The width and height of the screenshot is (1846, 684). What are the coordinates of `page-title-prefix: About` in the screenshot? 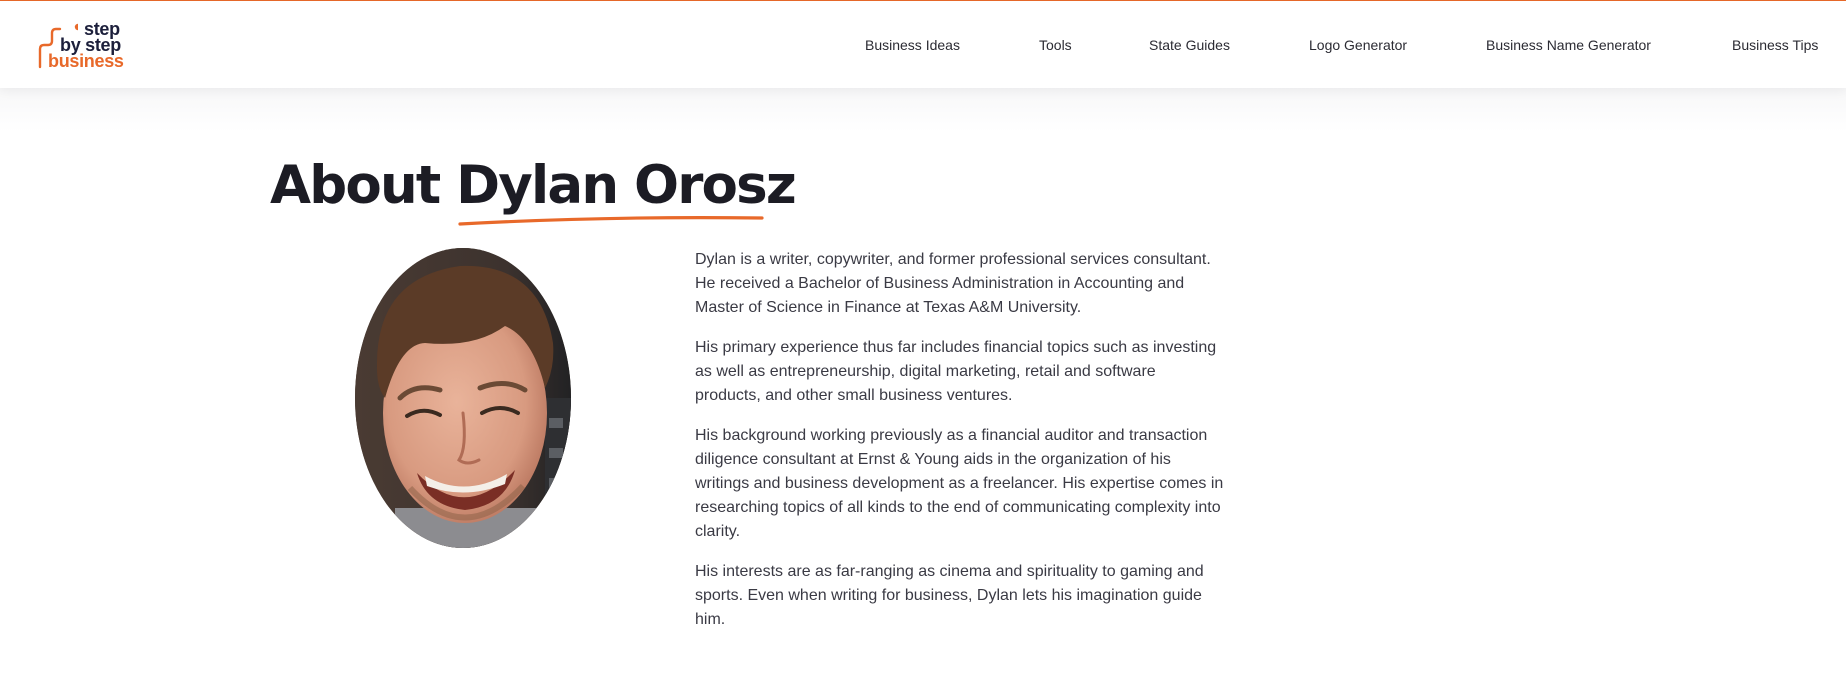 It's located at (363, 185).